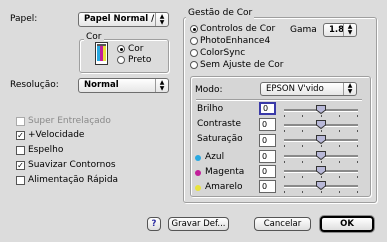 Image resolution: width=387 pixels, height=242 pixels. I want to click on ink-cartridge-icon, so click(101, 53).